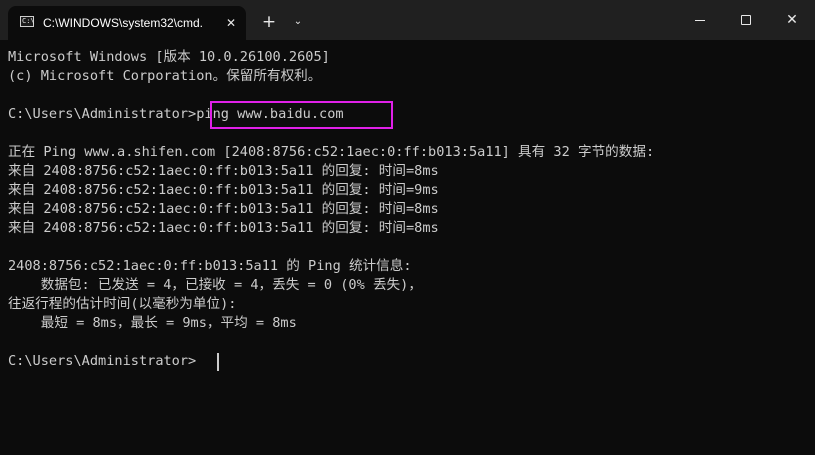 The width and height of the screenshot is (815, 455). What do you see at coordinates (169, 57) in the screenshot?
I see `console-line: Microsoft Windows [版本 10.0.26100.2605]` at bounding box center [169, 57].